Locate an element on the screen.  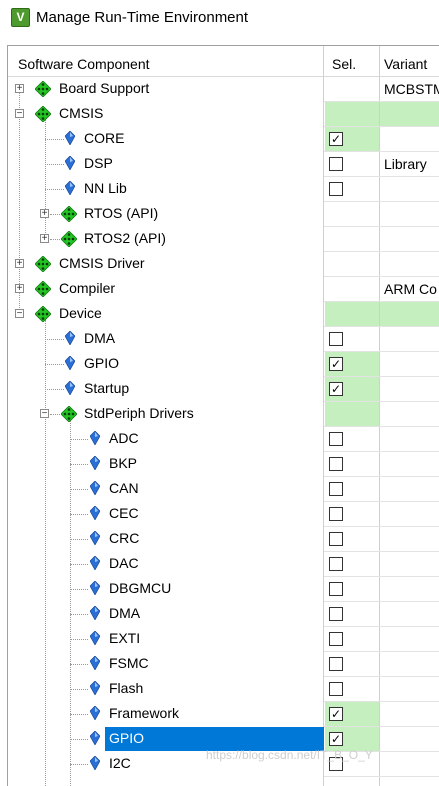
component-row: CAN is located at coordinates (223, 489).